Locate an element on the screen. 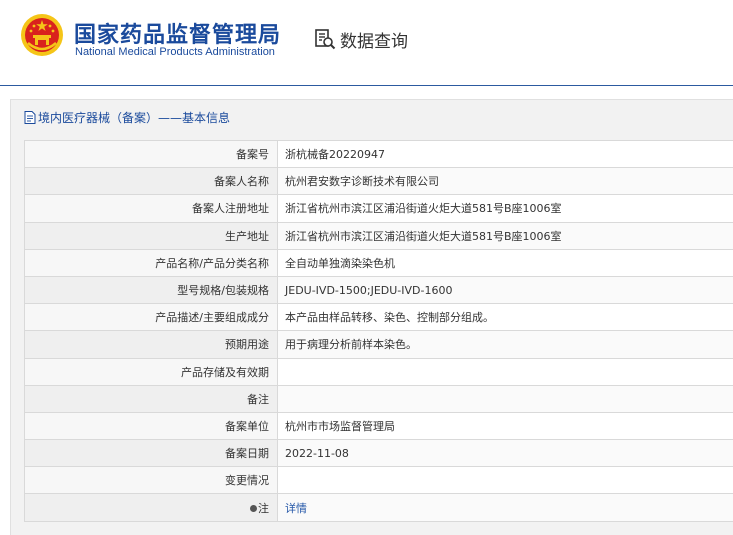  row-label: 型号规格/包装规格 is located at coordinates (151, 290).